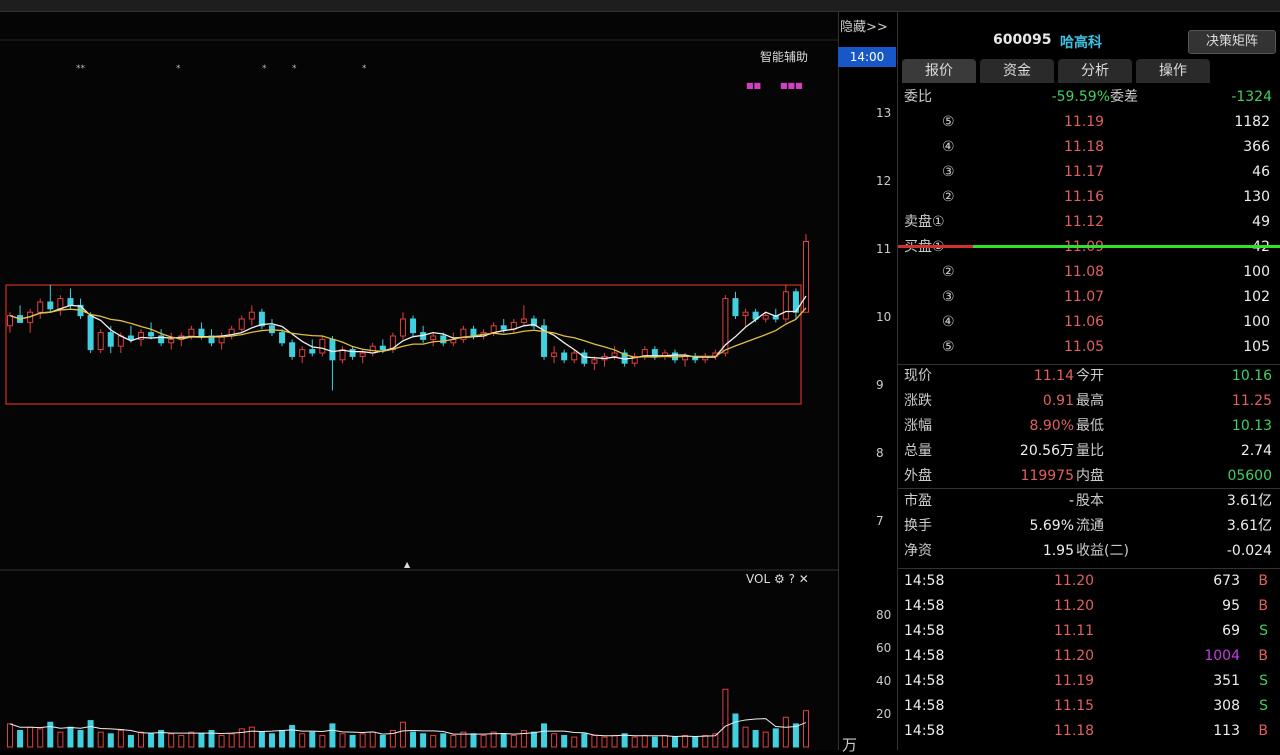  Describe the element at coordinates (792, 579) in the screenshot. I see `help-icon: ?` at that location.